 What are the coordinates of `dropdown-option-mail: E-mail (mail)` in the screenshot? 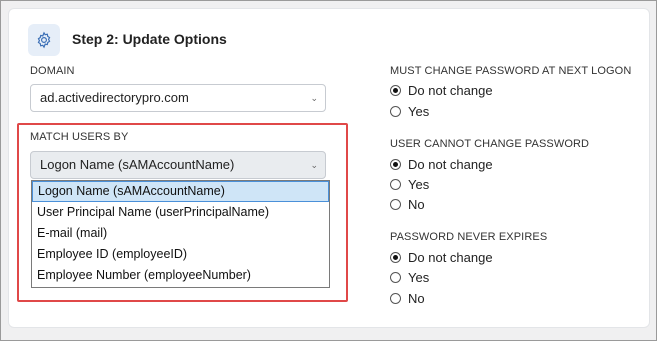 It's located at (180, 233).